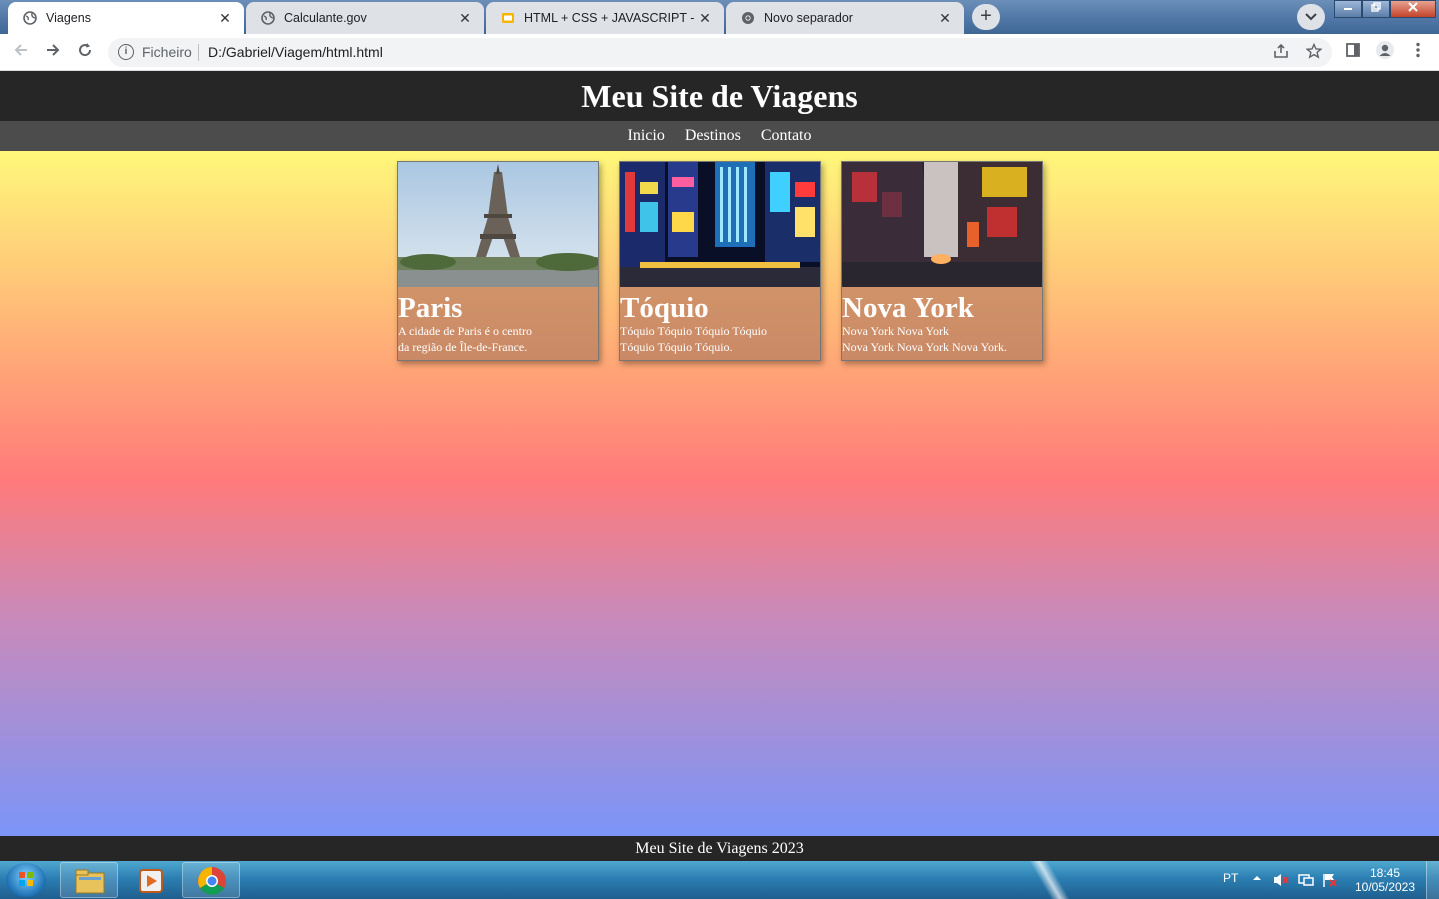  I want to click on card-title: Paris, so click(430, 308).